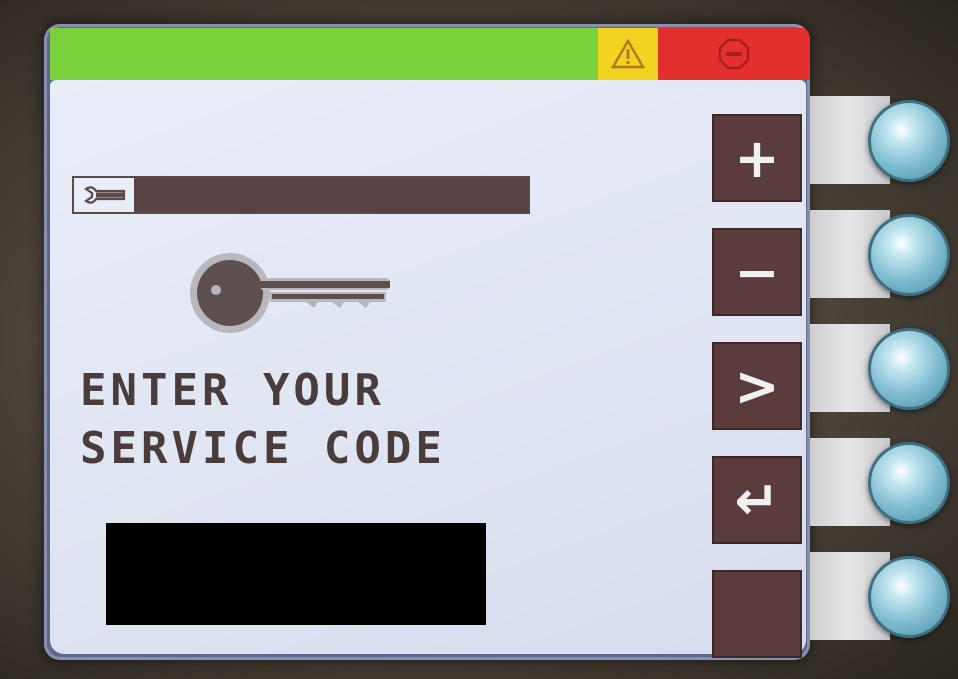 The height and width of the screenshot is (679, 958). What do you see at coordinates (909, 141) in the screenshot?
I see `hardware-button-plus` at bounding box center [909, 141].